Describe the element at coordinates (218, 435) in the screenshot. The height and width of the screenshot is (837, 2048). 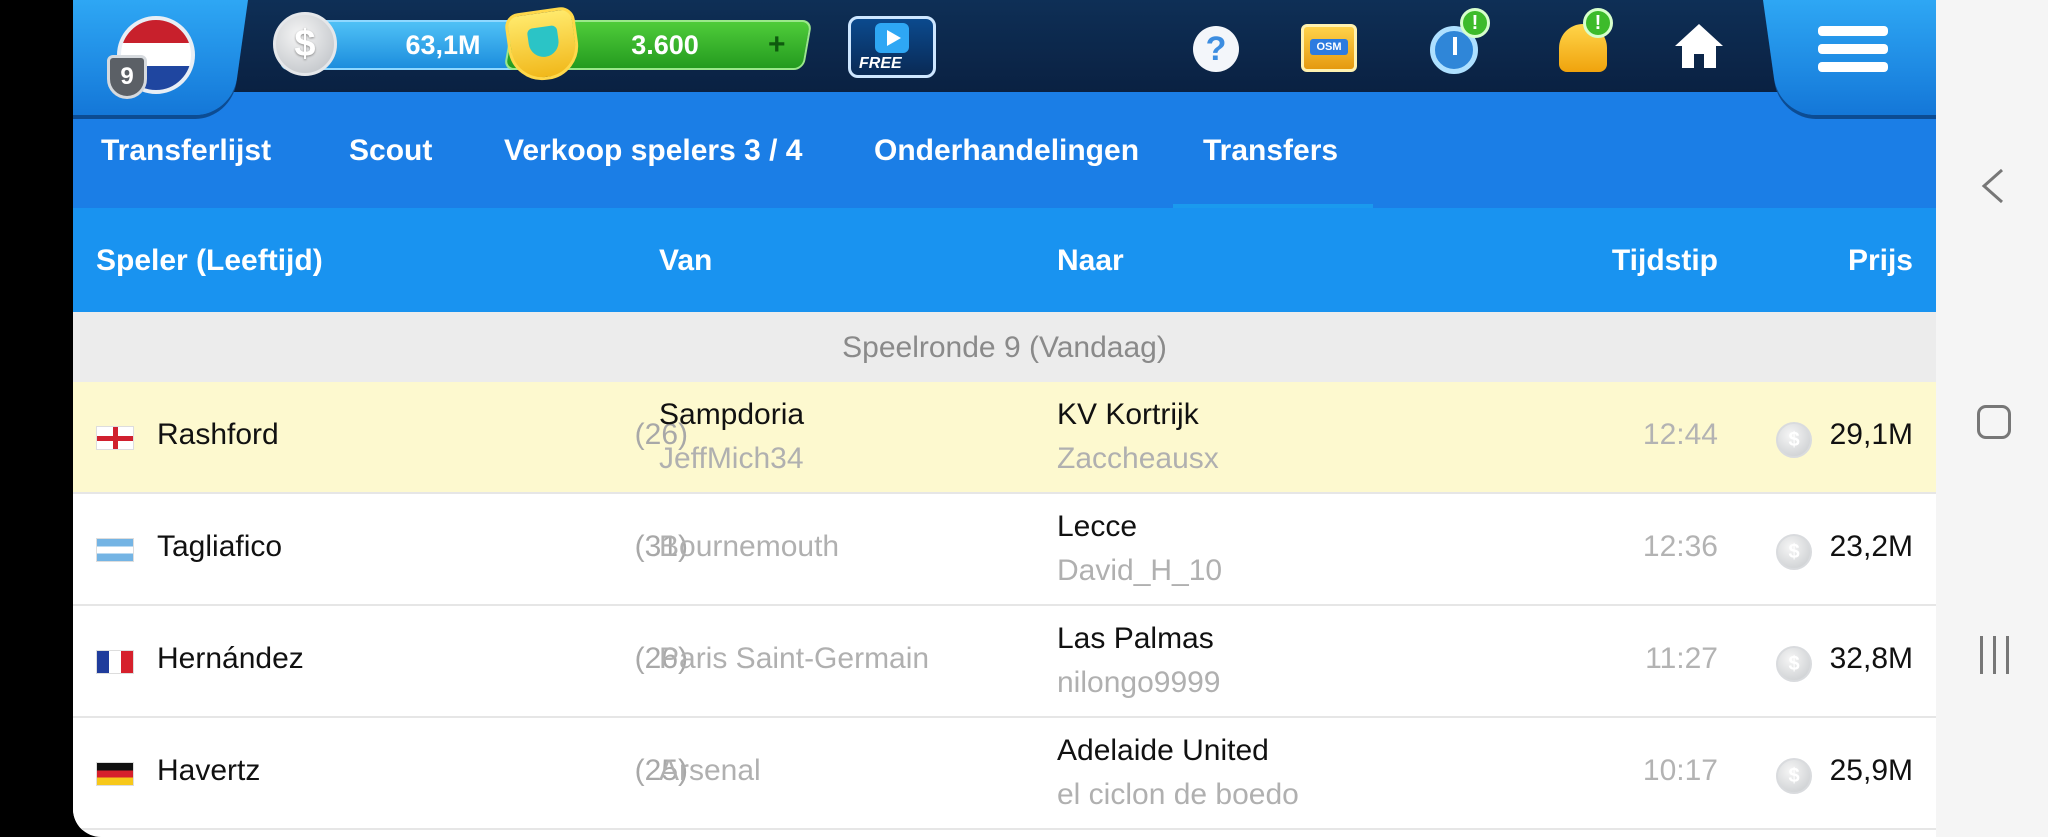
I see `player-name: Rashford` at that location.